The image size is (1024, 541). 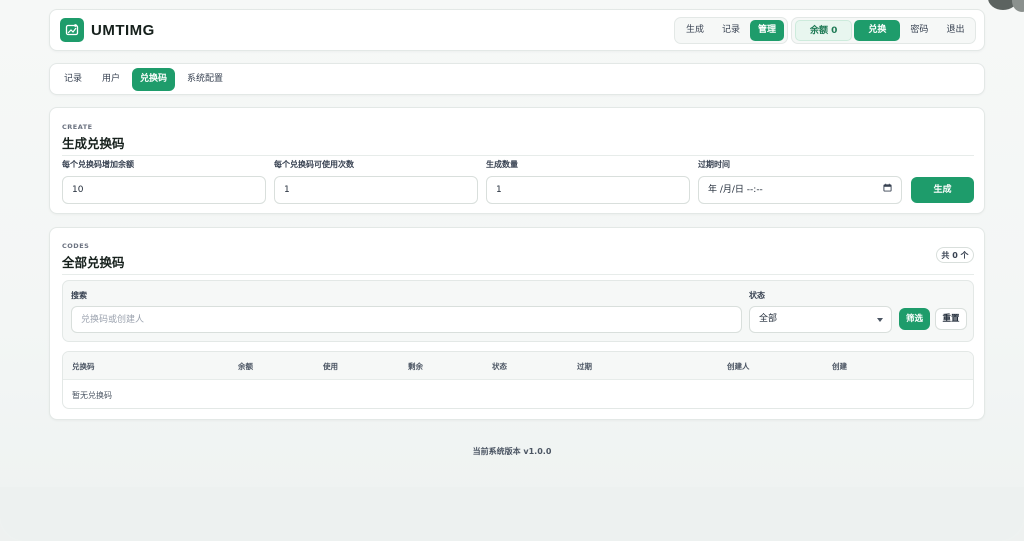 What do you see at coordinates (83, 366) in the screenshot?
I see `col-code: 兑换码` at bounding box center [83, 366].